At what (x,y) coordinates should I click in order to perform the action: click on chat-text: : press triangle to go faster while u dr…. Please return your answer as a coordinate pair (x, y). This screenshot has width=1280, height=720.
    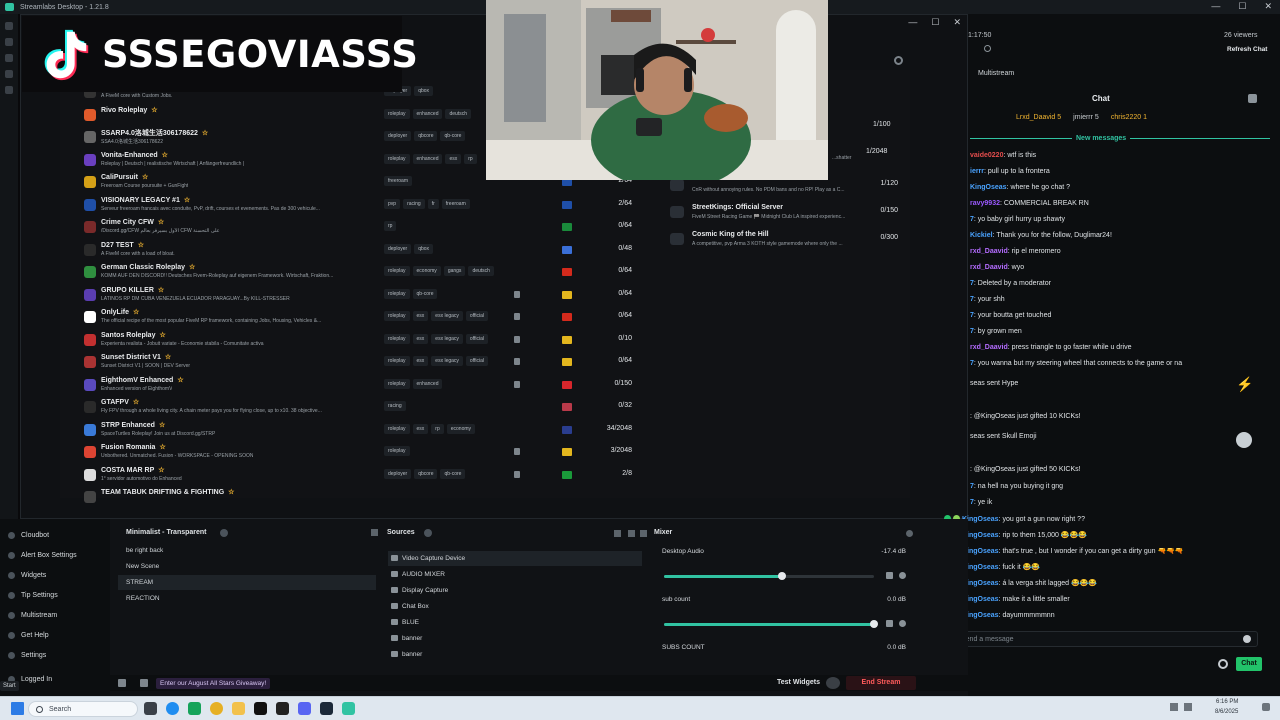
    Looking at the image, I should click on (1069, 347).